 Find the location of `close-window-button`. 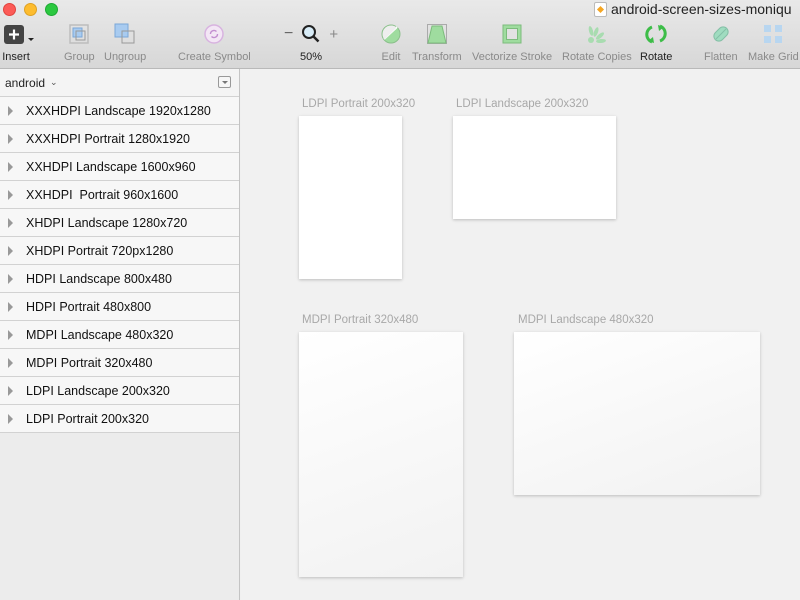

close-window-button is located at coordinates (9, 9).